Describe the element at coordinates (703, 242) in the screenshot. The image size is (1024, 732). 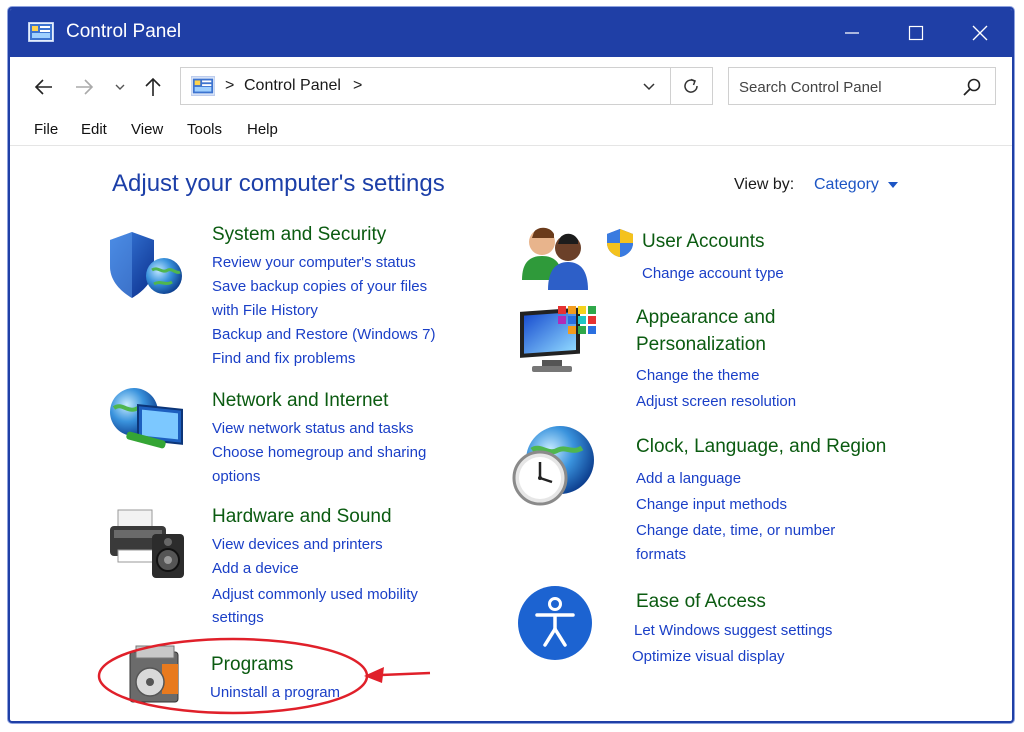
I see `category-user-accounts: User Accounts` at that location.